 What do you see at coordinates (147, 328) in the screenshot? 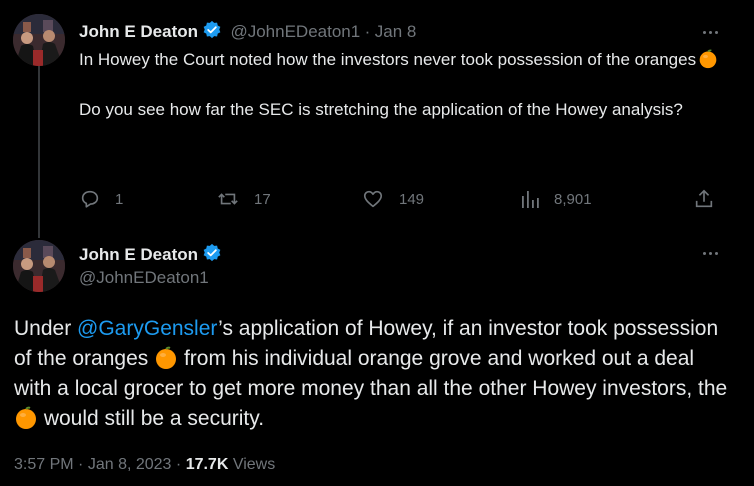
I see `mention-link: @GaryGensler` at bounding box center [147, 328].